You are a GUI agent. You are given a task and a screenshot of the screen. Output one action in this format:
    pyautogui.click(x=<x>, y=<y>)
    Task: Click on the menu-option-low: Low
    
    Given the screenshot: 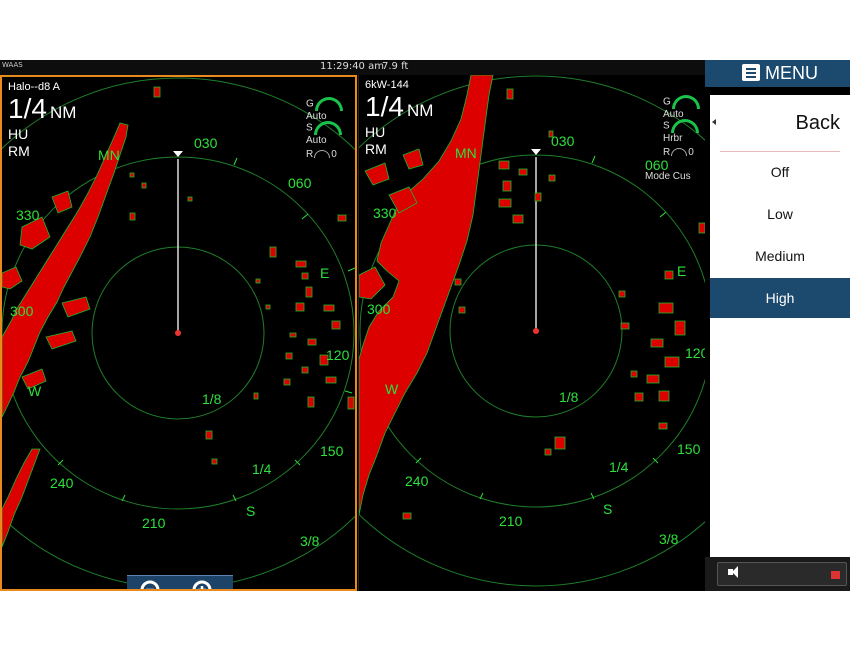 What is the action you would take?
    pyautogui.click(x=780, y=214)
    